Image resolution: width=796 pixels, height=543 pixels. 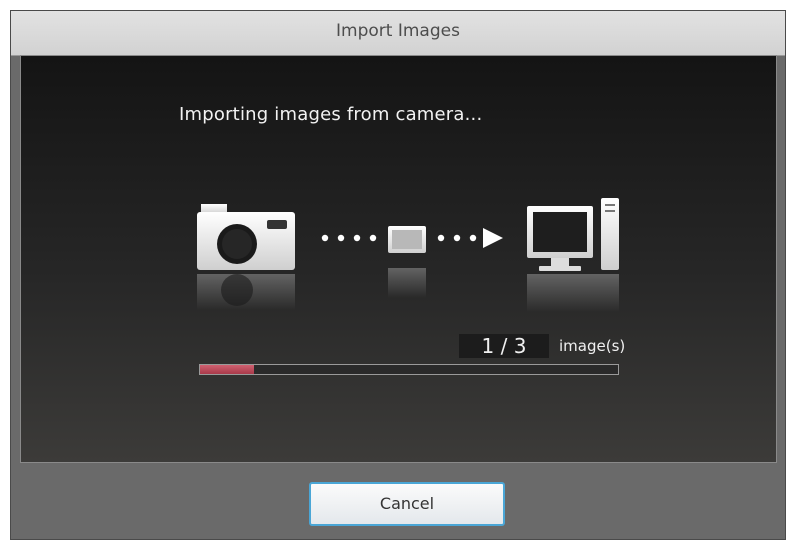 What do you see at coordinates (409, 369) in the screenshot?
I see `progress-bar` at bounding box center [409, 369].